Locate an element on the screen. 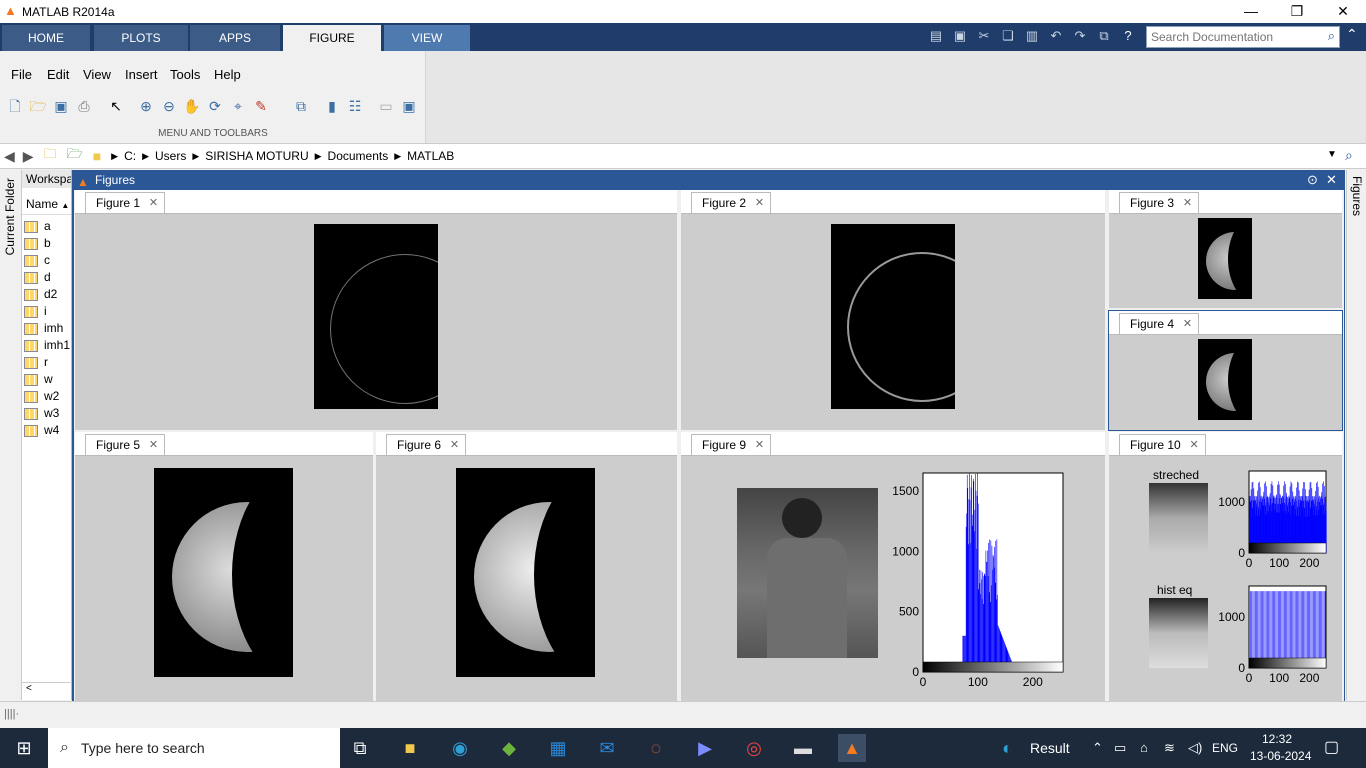 Image resolution: width=1366 pixels, height=768 pixels. menu-view: View is located at coordinates (97, 74).